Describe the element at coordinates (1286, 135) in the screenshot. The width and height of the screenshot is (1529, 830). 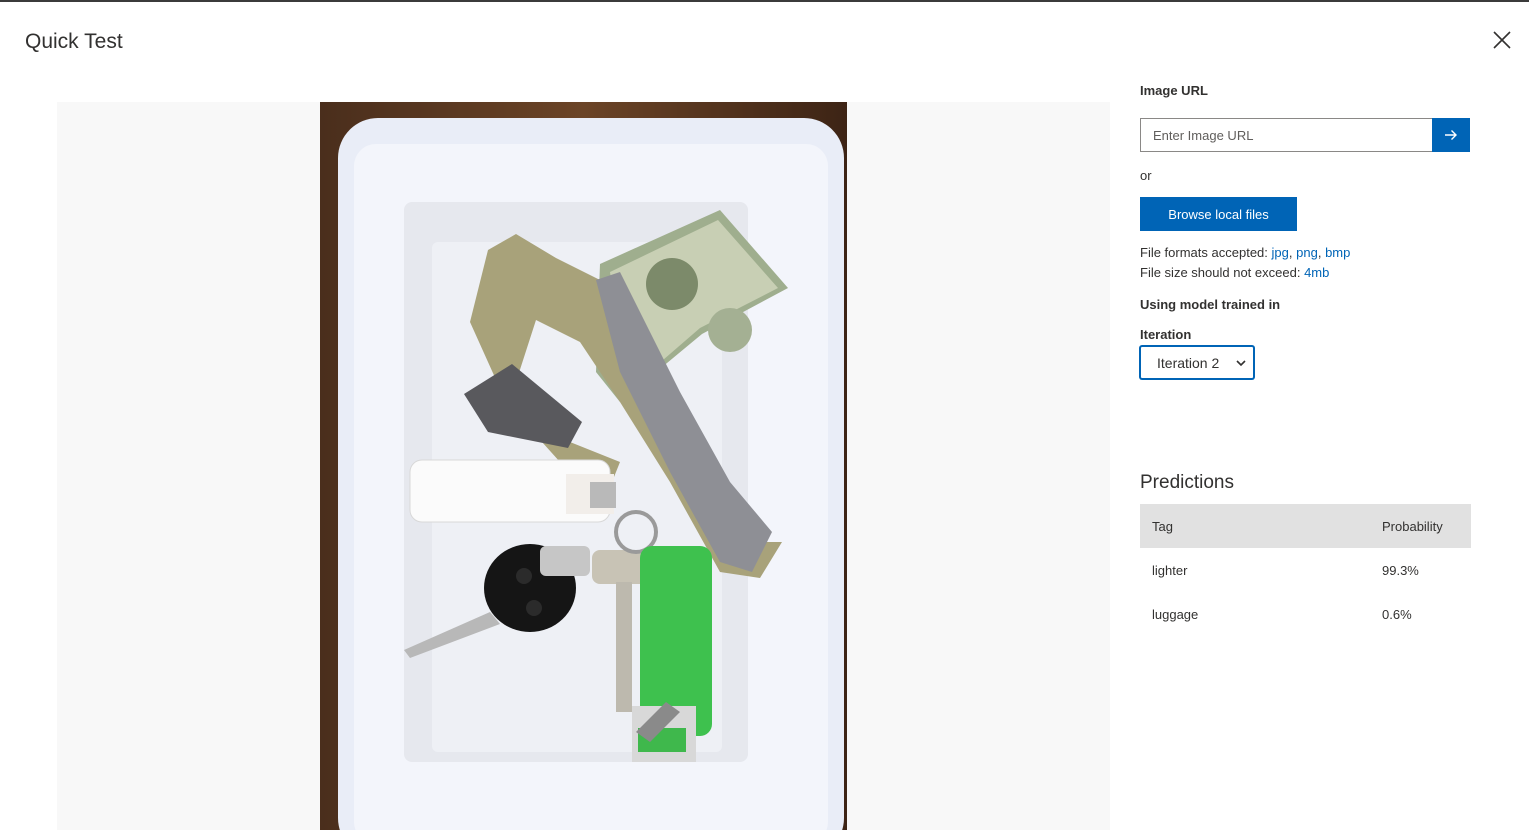
I see `image-url-input` at that location.